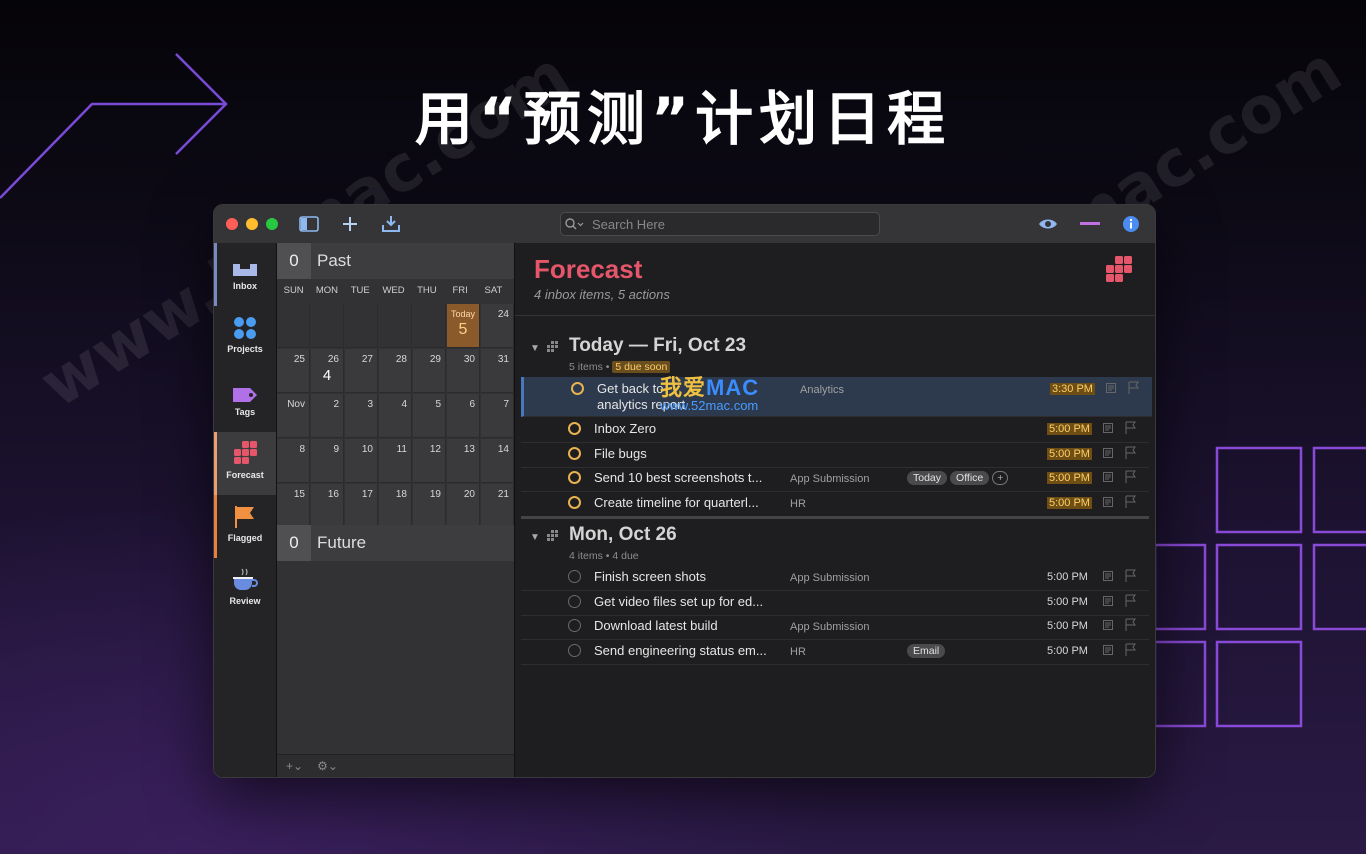 The height and width of the screenshot is (854, 1366). I want to click on task-name: Download latest build, so click(656, 625).